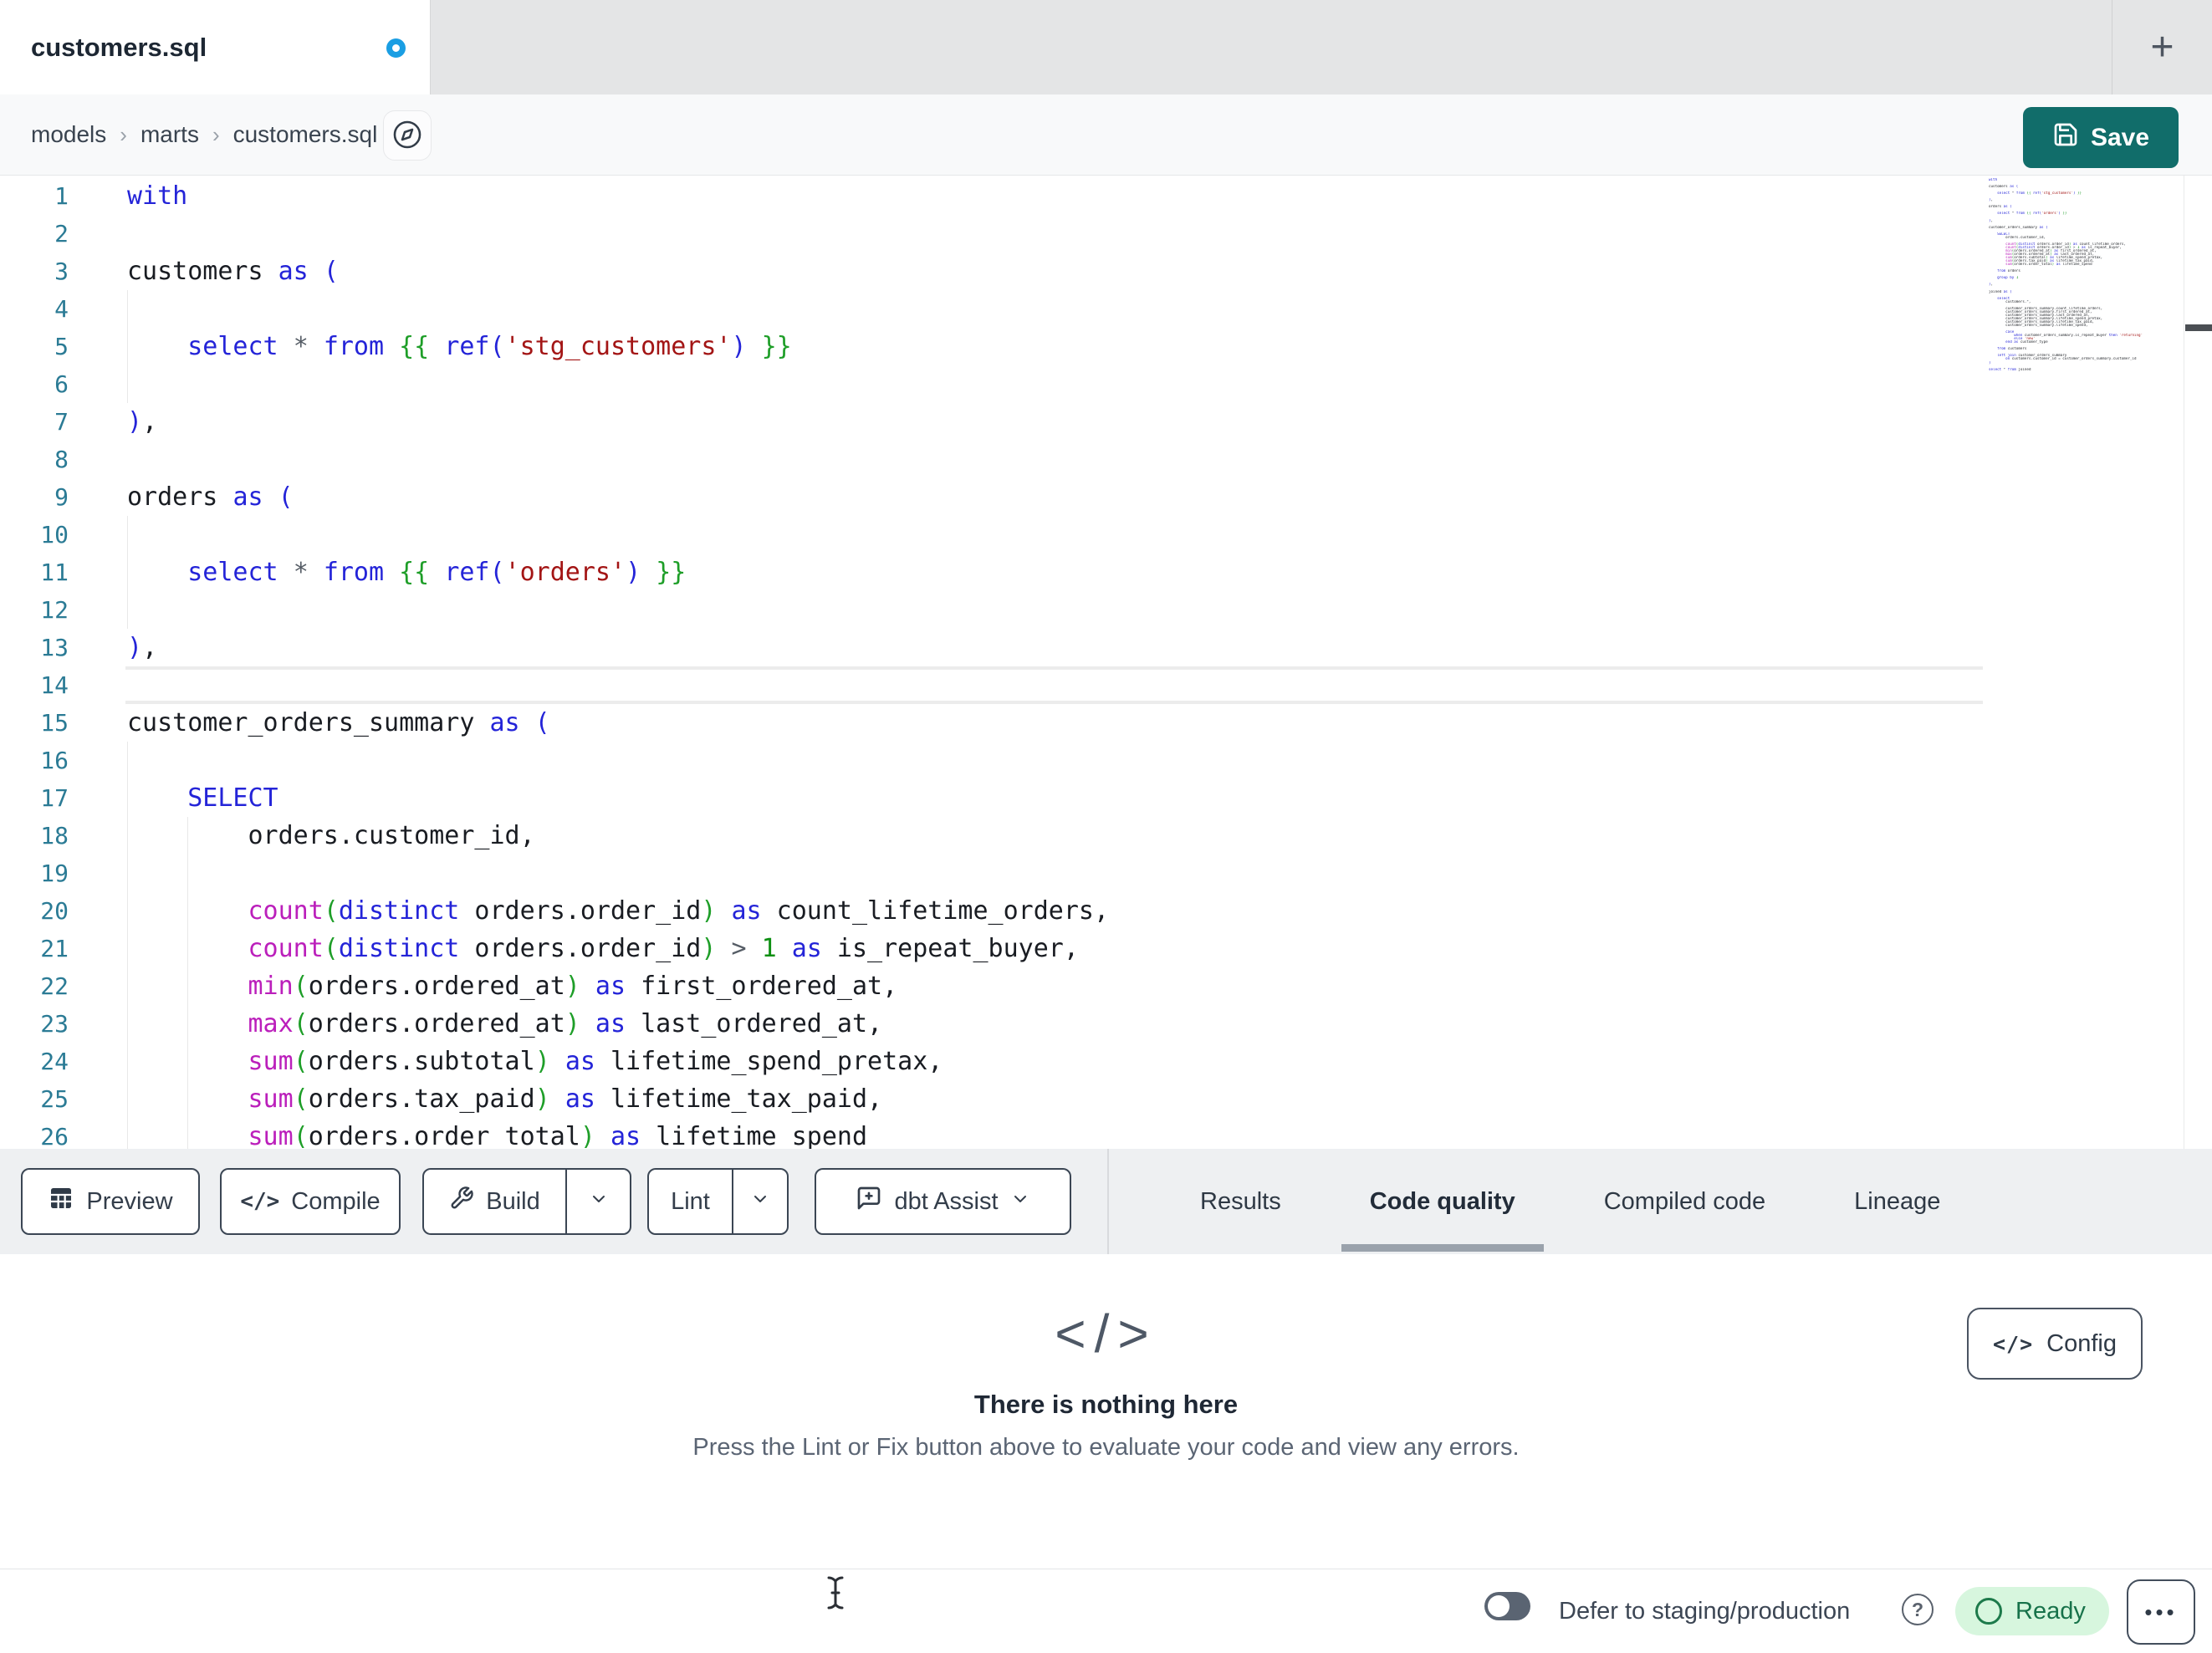 The image size is (2212, 1653). I want to click on save-floppy-icon, so click(2065, 138).